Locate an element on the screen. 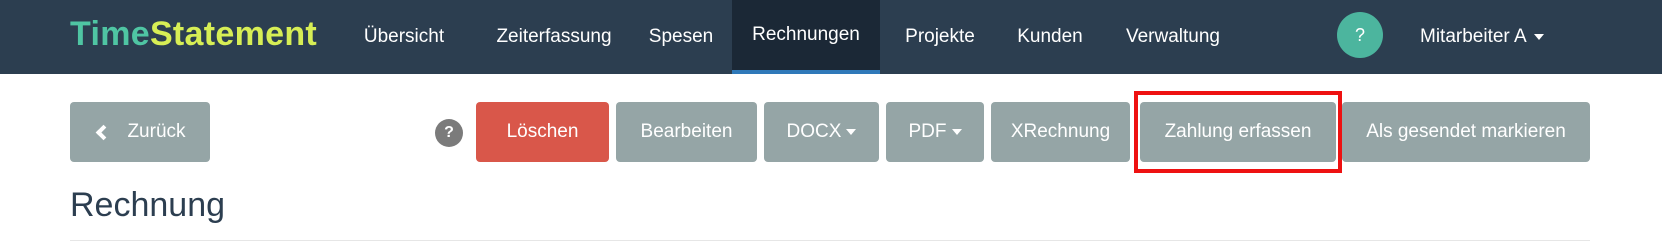  nav-item-label: Übersicht is located at coordinates (404, 36).